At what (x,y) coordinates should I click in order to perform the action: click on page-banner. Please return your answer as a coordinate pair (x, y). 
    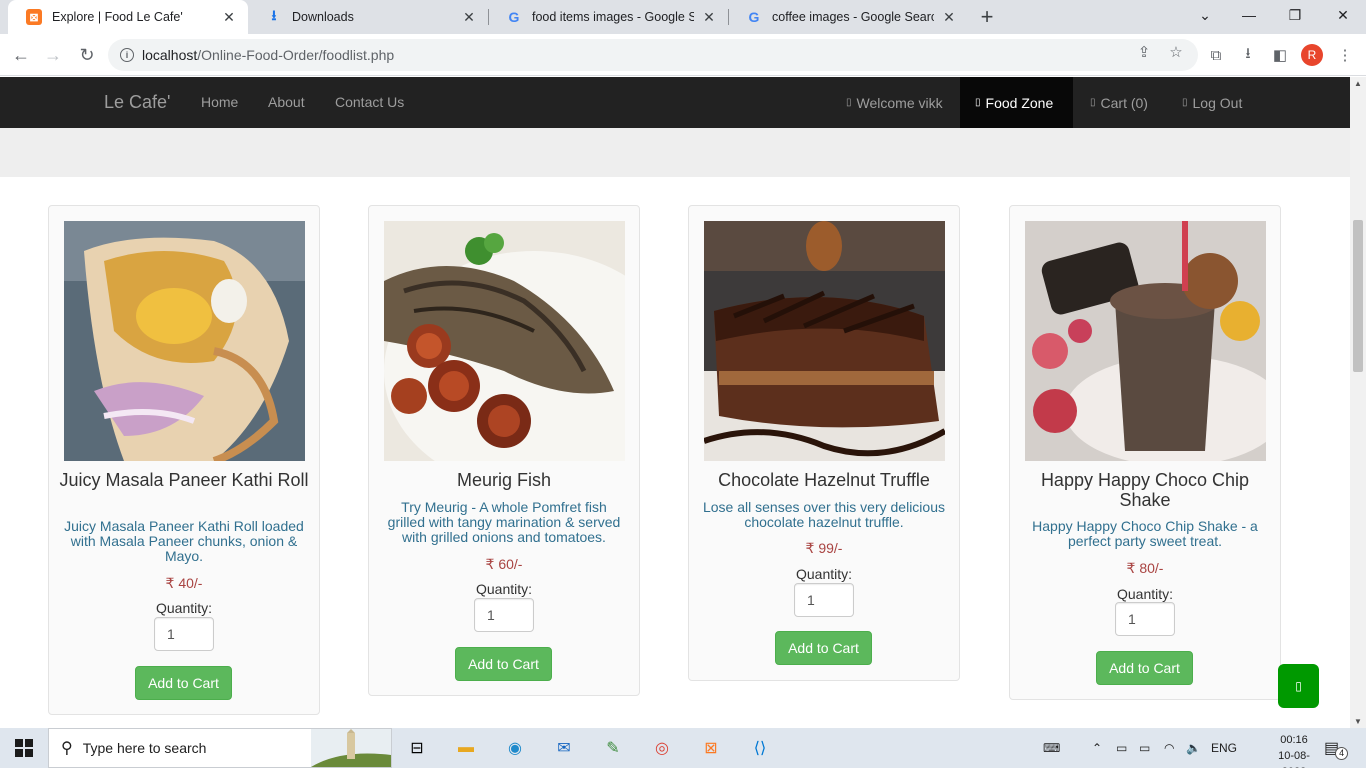
    Looking at the image, I should click on (675, 152).